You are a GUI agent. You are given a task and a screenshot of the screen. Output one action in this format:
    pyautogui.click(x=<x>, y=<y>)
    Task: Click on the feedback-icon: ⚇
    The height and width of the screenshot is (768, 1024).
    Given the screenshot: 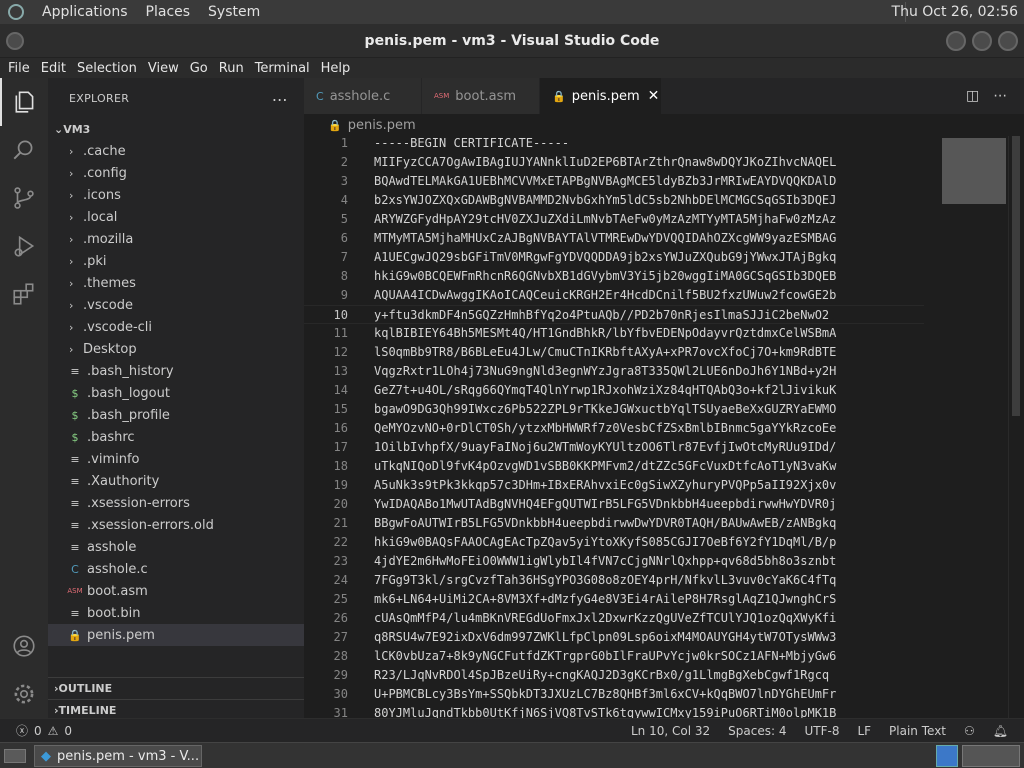 What is the action you would take?
    pyautogui.click(x=969, y=731)
    